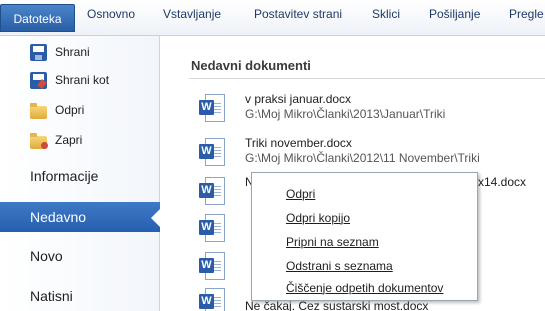  I want to click on tab-file: Datoteka, so click(37, 18).